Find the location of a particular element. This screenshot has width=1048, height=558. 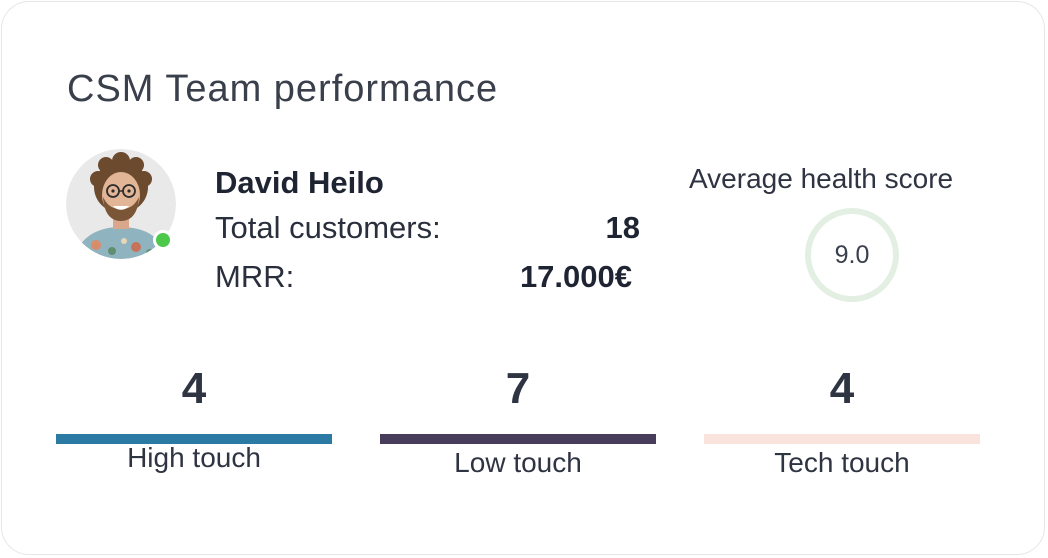

mrr-value: 17.000€ is located at coordinates (575, 276).